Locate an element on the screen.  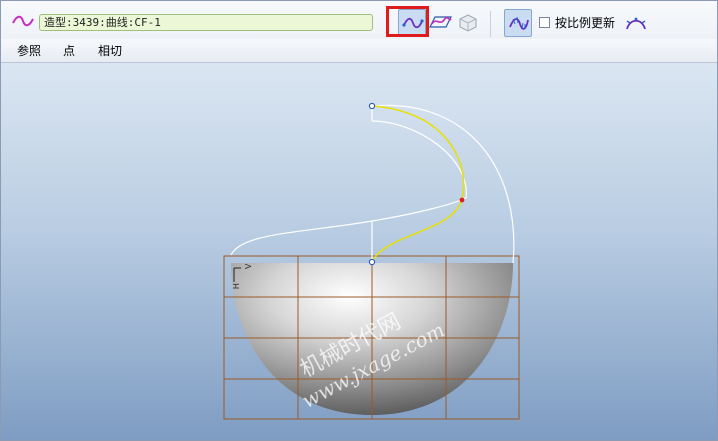
curve-edit-button is located at coordinates (440, 23).